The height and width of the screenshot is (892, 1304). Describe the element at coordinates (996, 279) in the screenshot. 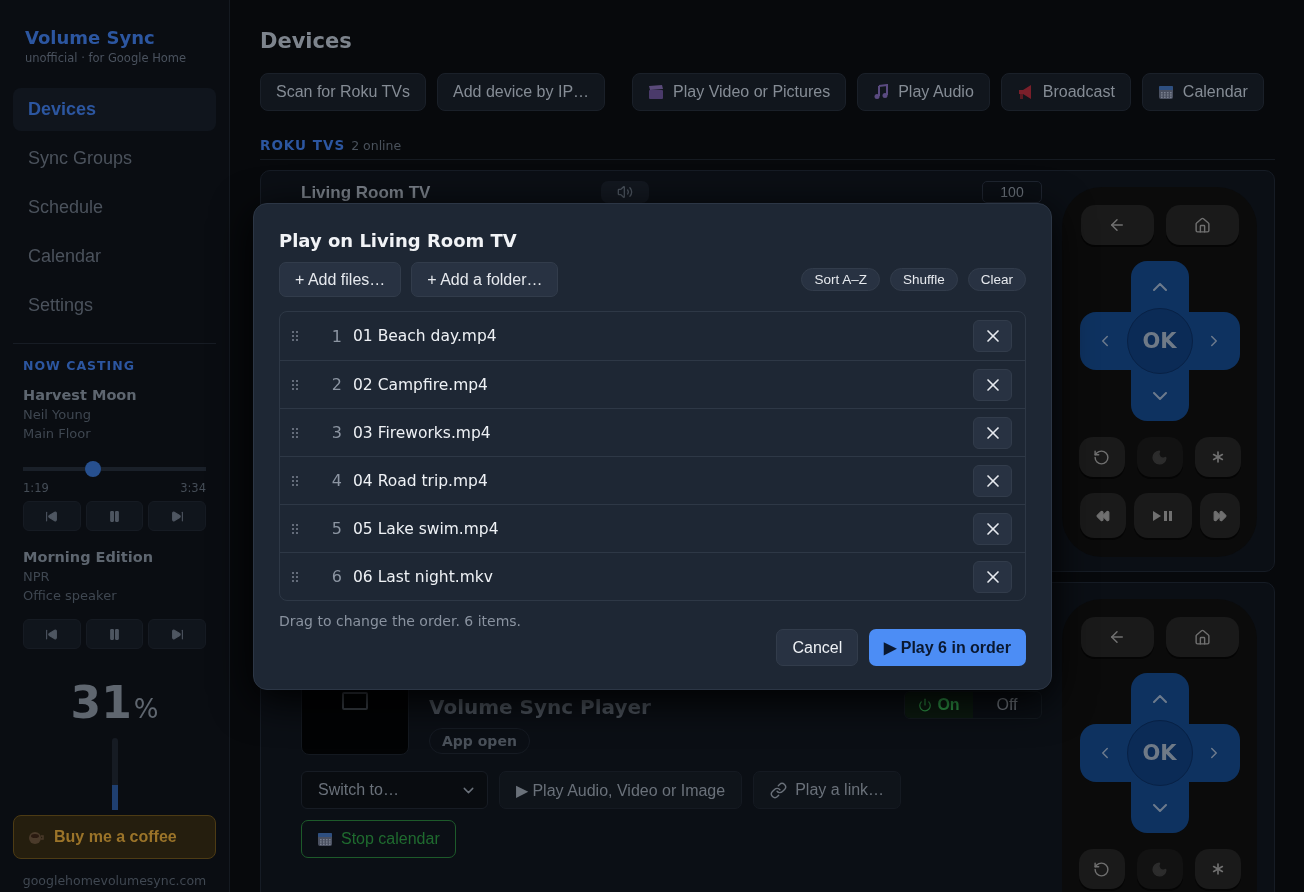

I see `list-tool-button: Clear` at that location.